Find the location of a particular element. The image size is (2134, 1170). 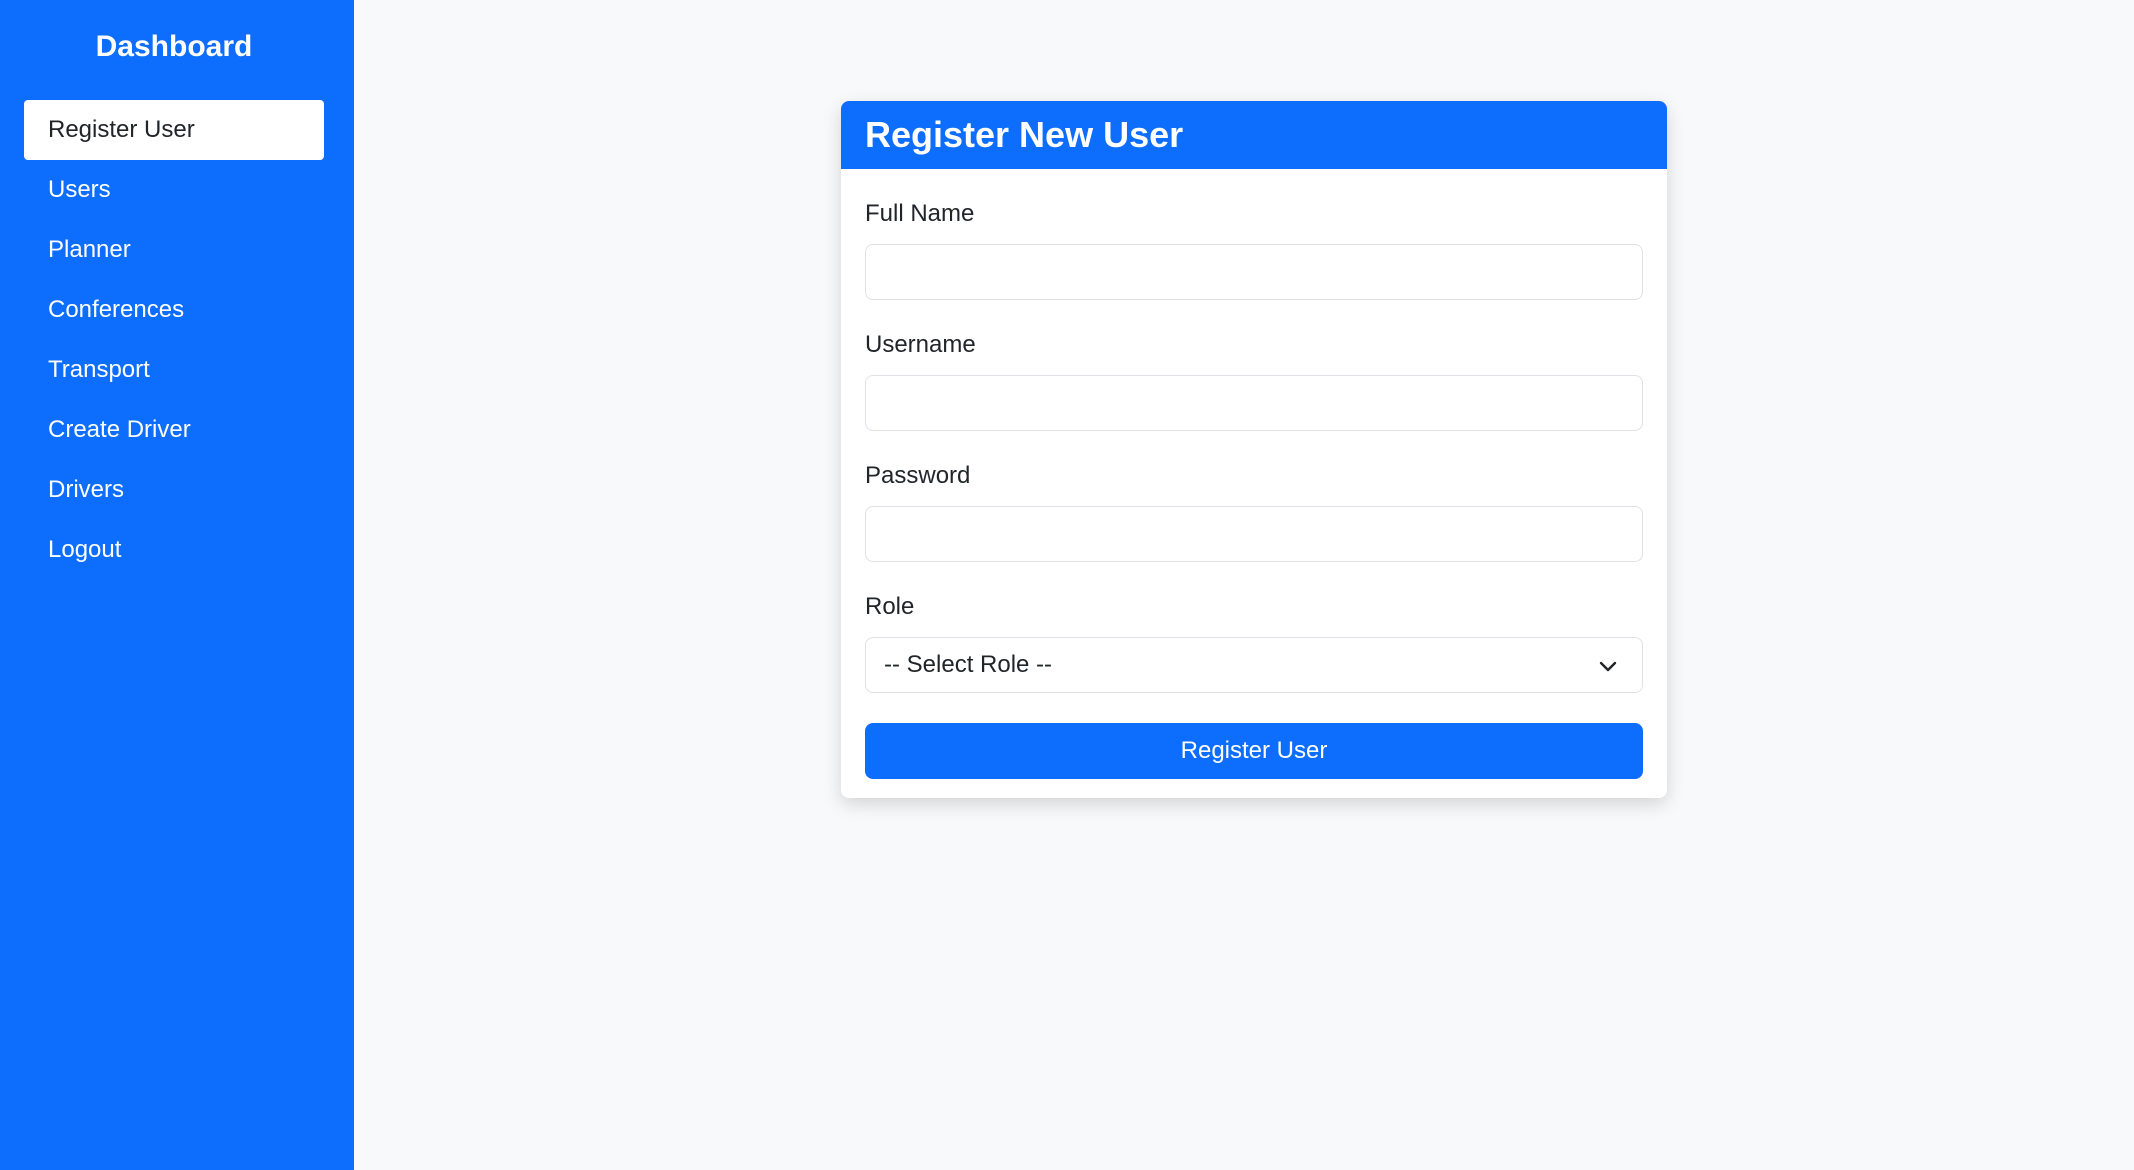

username-field-group: Username is located at coordinates (1254, 380).